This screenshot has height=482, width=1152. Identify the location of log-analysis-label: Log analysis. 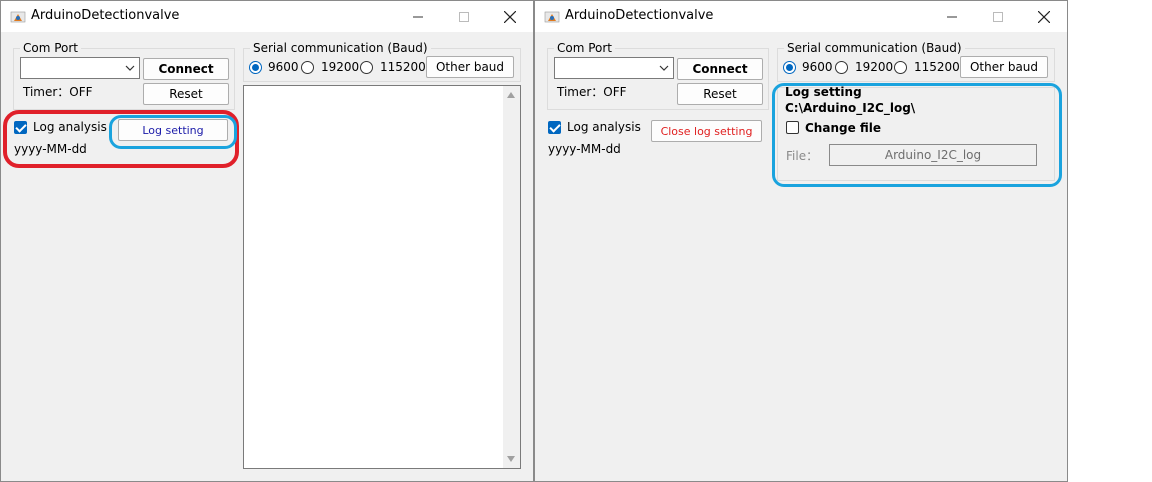
(604, 127).